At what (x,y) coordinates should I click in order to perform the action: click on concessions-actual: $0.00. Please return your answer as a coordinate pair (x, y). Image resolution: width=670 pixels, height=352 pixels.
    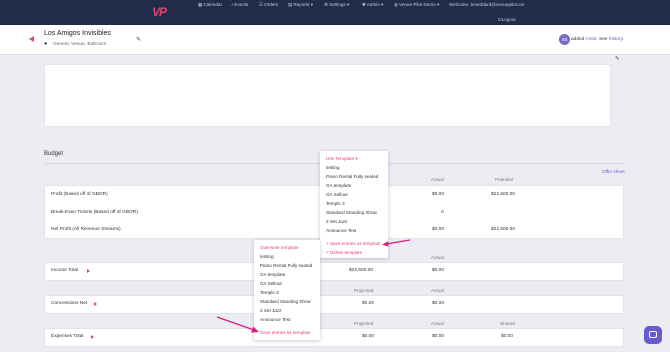
    Looking at the image, I should click on (438, 303).